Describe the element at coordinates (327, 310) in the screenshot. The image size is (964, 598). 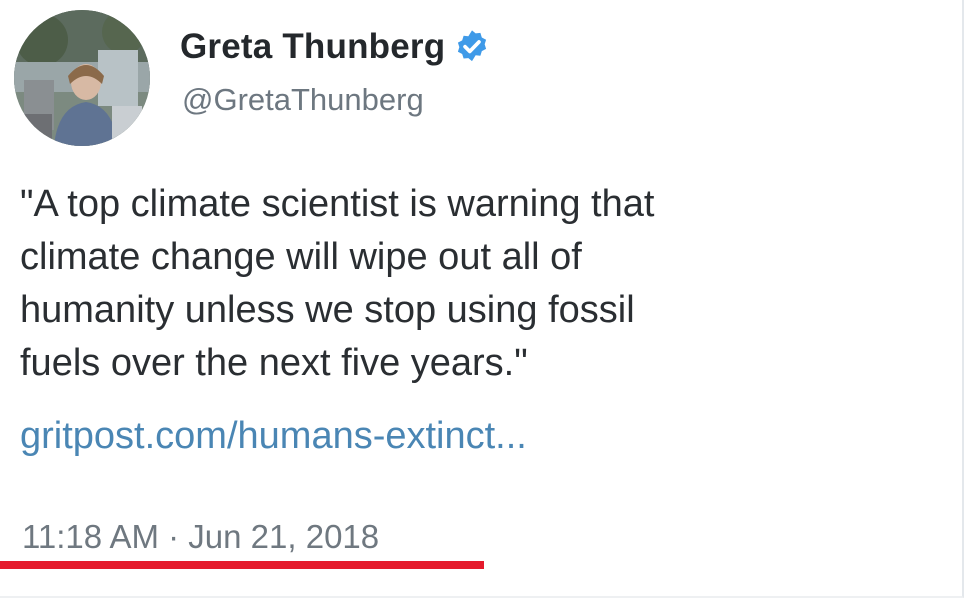
I see `tweet-text-line: humanity unless we stop using fossil` at that location.